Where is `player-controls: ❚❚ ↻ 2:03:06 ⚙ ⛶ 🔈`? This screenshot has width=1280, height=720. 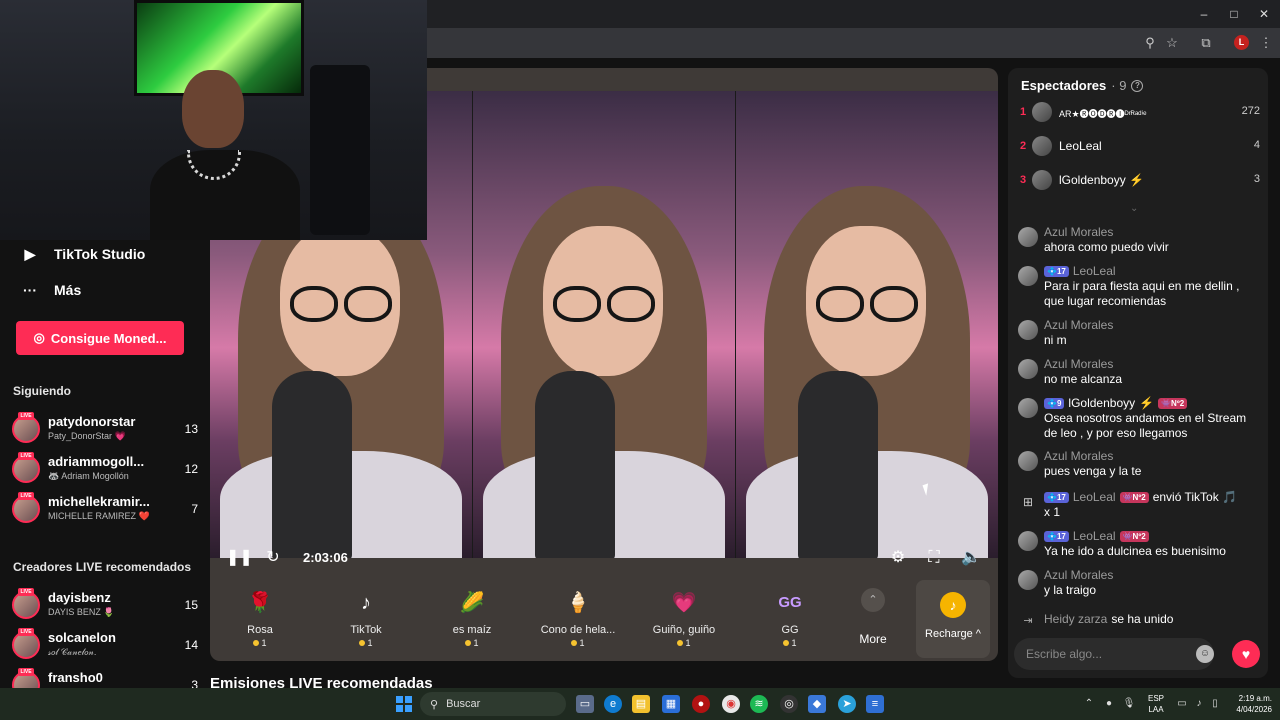
player-controls: ❚❚ ↻ 2:03:06 ⚙ ⛶ 🔈 is located at coordinates (604, 558).